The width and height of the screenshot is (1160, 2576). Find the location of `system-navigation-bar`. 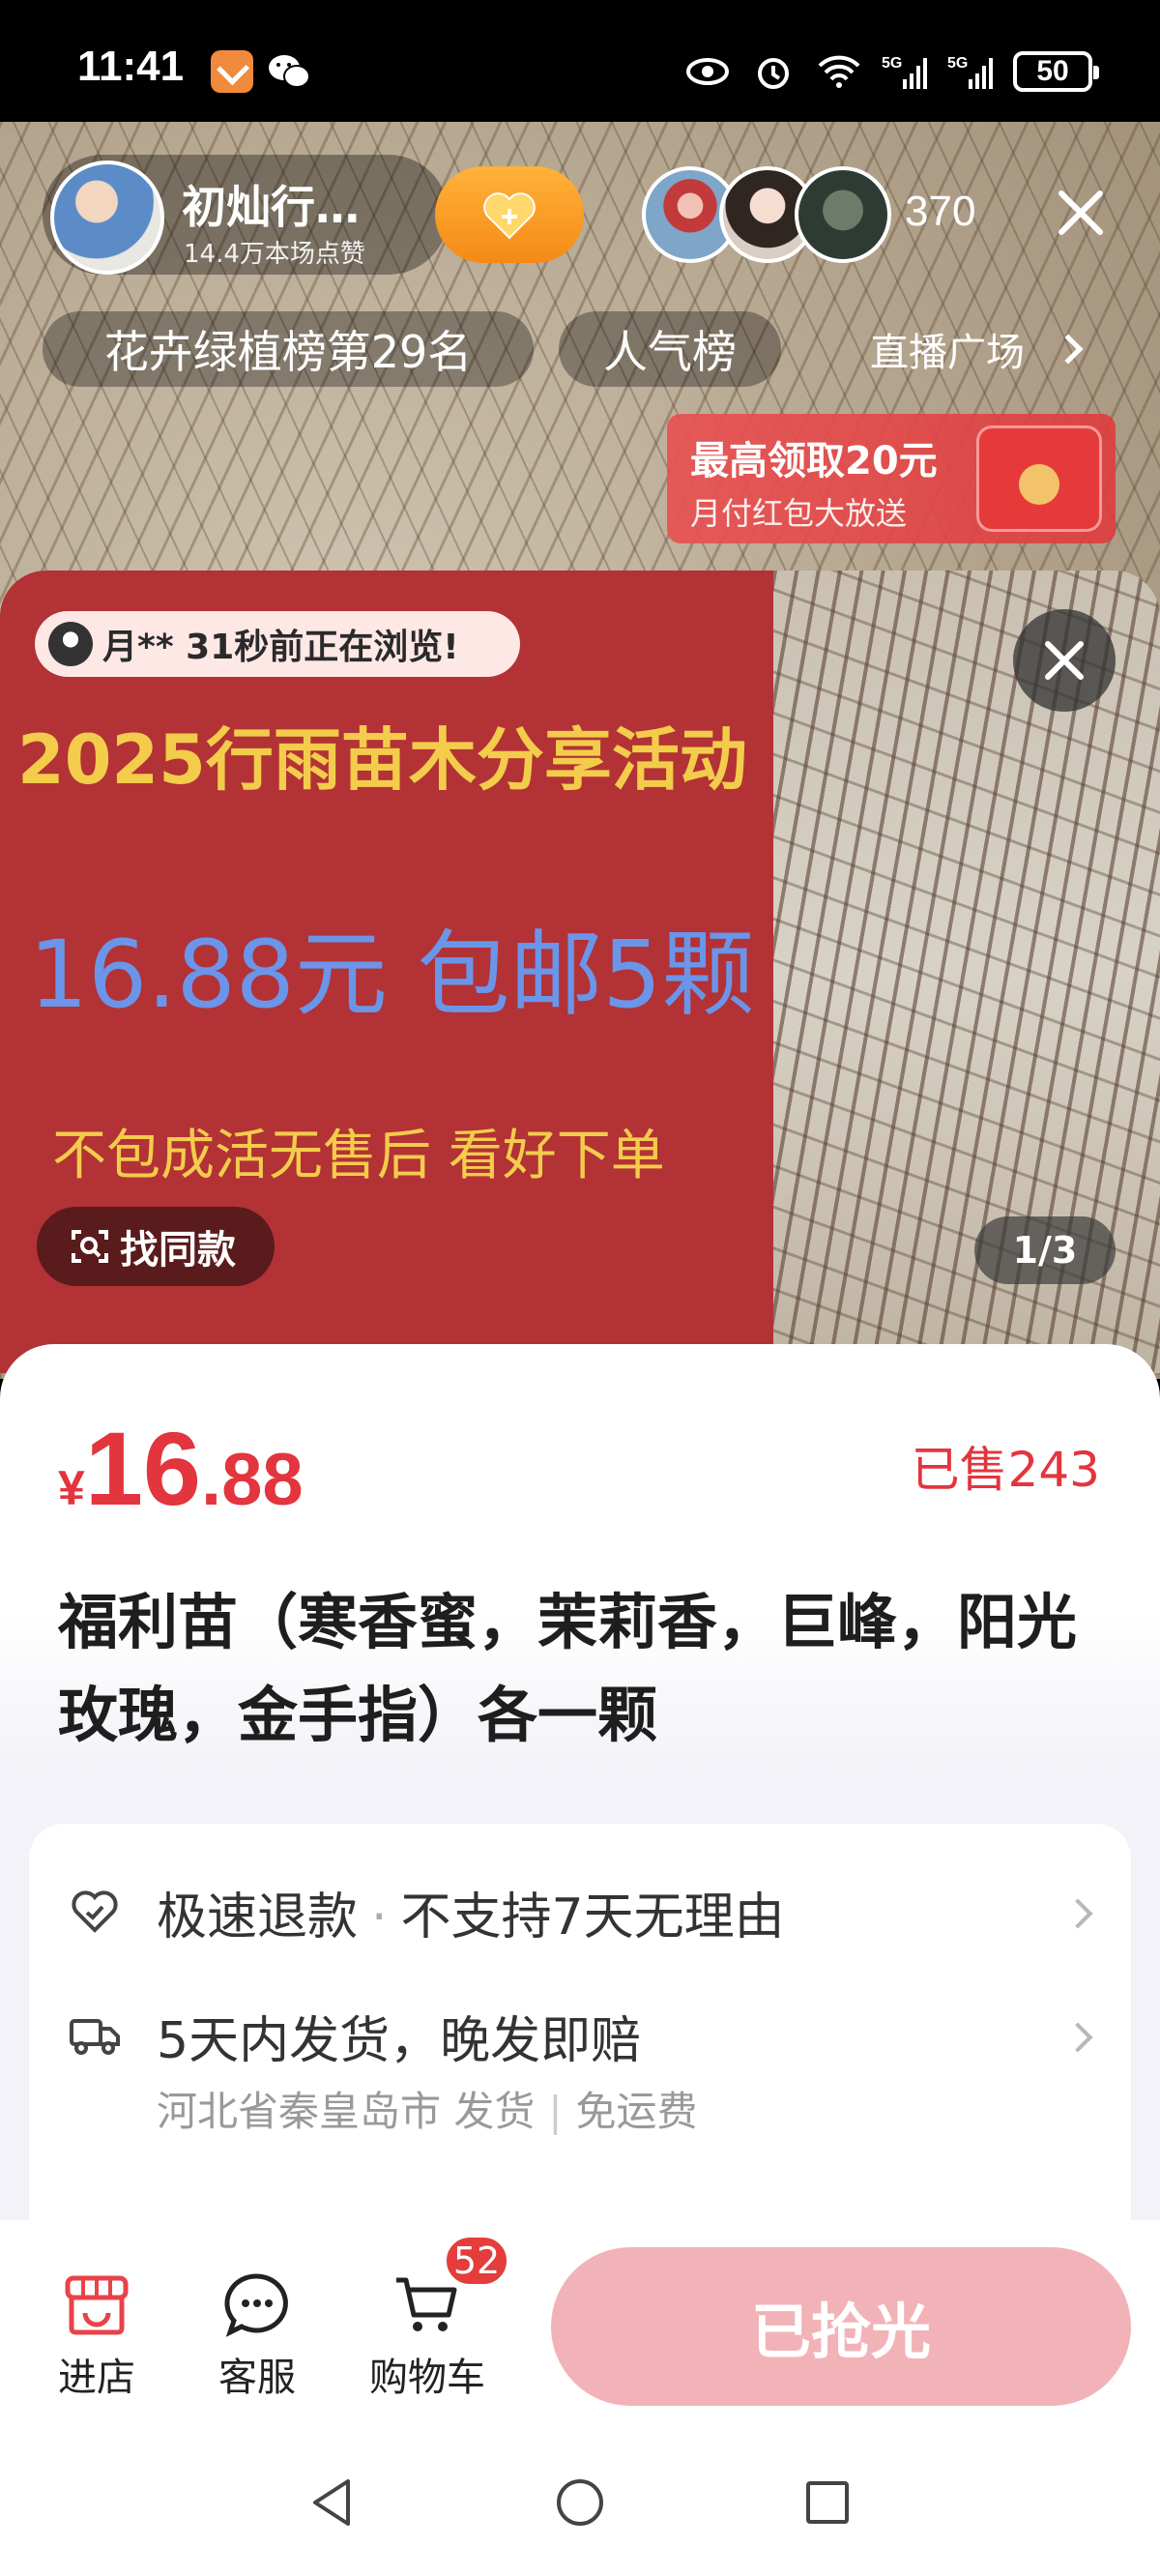

system-navigation-bar is located at coordinates (580, 2504).